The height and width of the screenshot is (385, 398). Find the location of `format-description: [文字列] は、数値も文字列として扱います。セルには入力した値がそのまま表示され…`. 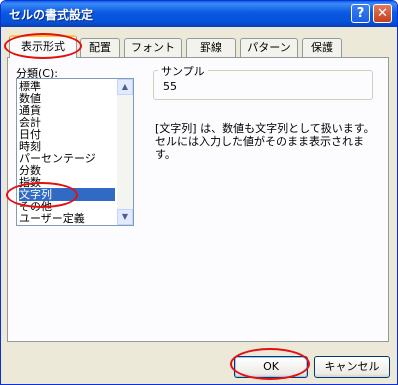

format-description: [文字列] は、数値も文字列として扱います。セルには入力した値がそのまま表示され… is located at coordinates (265, 141).